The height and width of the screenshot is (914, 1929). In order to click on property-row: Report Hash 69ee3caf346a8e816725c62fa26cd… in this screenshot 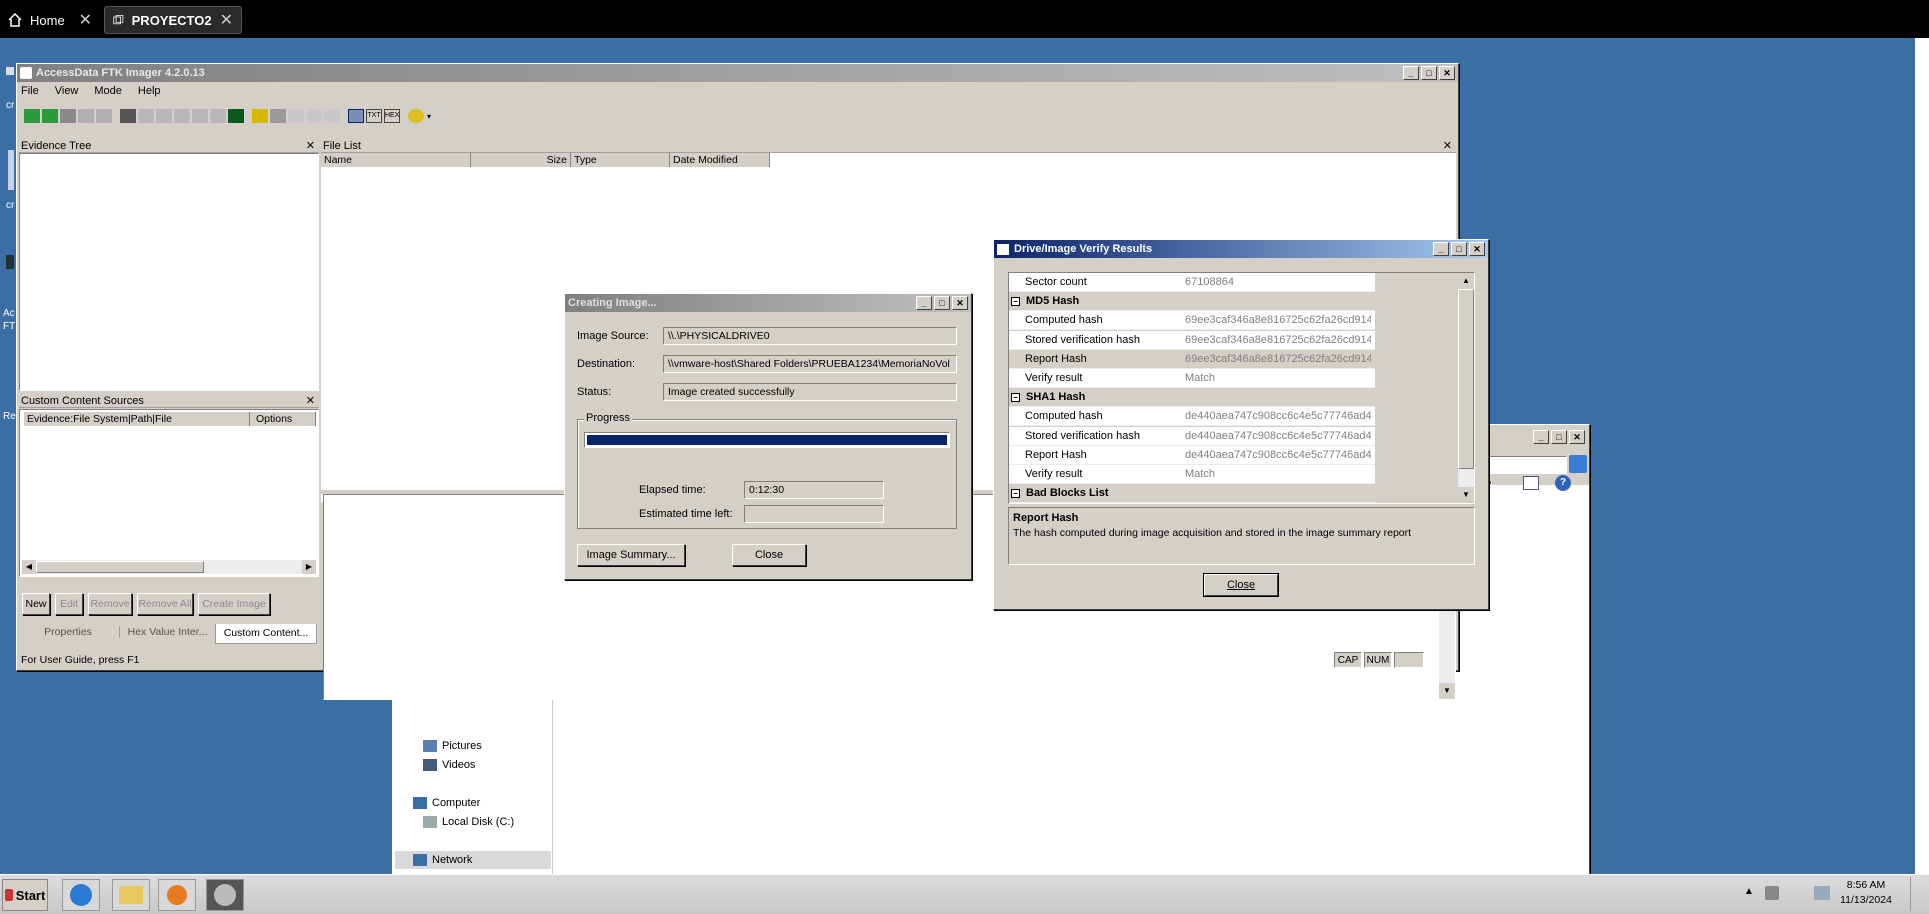, I will do `click(1192, 359)`.